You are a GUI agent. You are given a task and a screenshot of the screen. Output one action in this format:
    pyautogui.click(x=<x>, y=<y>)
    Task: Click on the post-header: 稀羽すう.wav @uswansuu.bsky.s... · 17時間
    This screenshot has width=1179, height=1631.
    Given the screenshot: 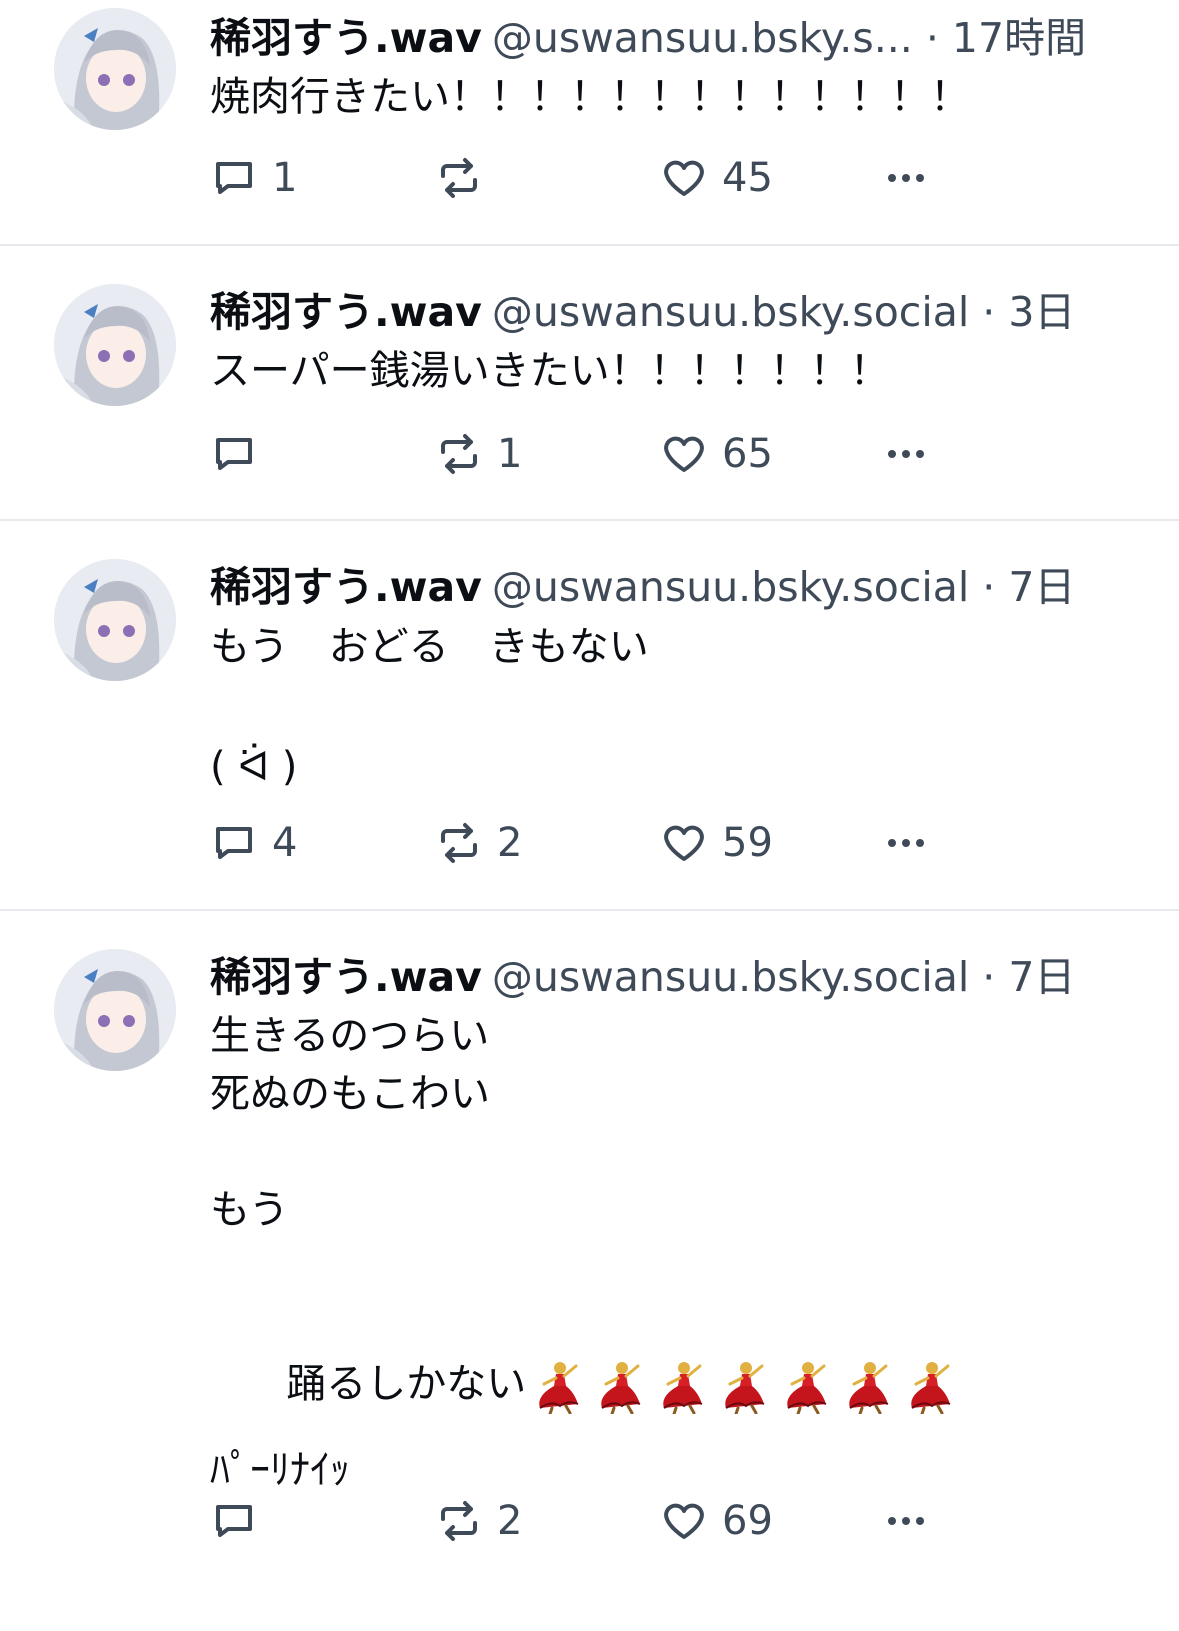 What is the action you would take?
    pyautogui.click(x=674, y=38)
    